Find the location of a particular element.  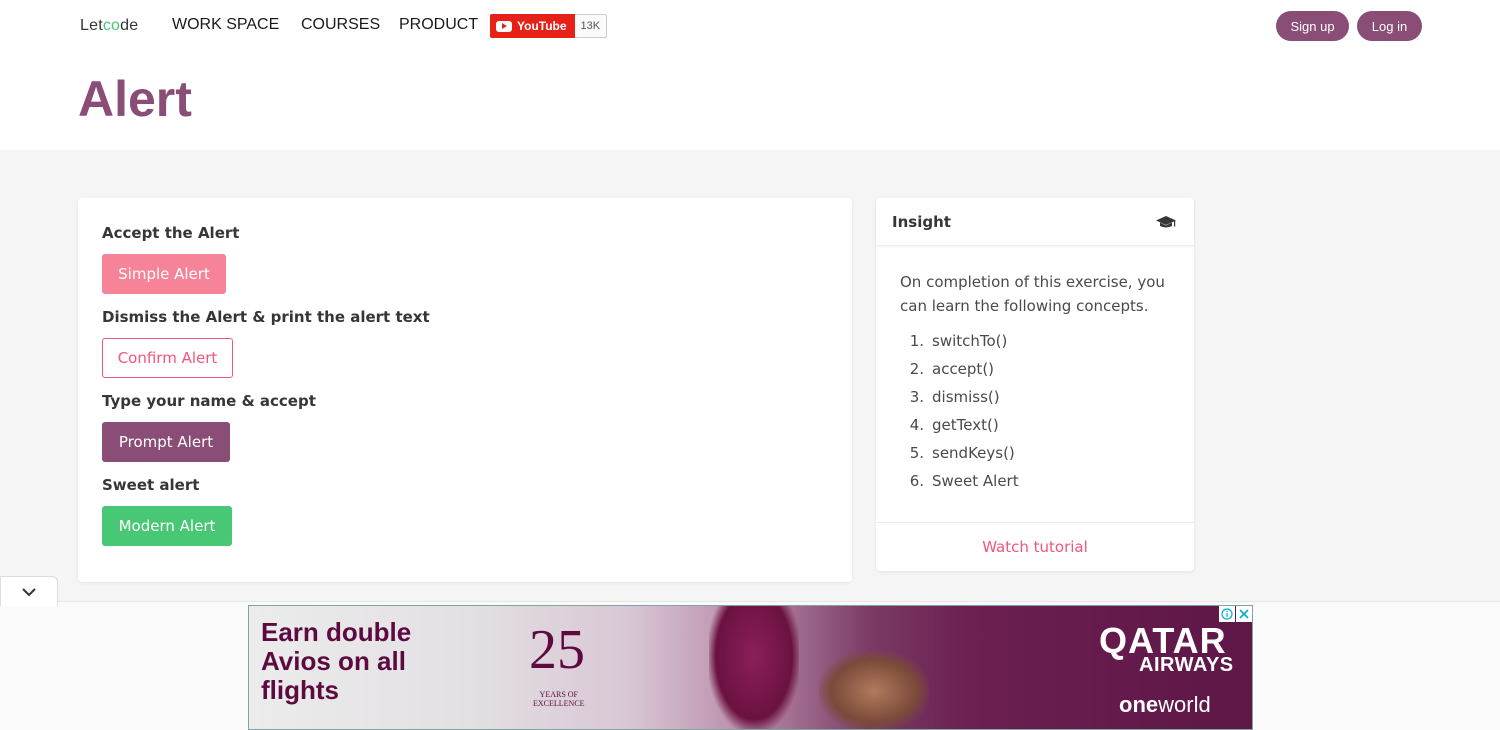

concept-text: Sweet Alert is located at coordinates (975, 481).